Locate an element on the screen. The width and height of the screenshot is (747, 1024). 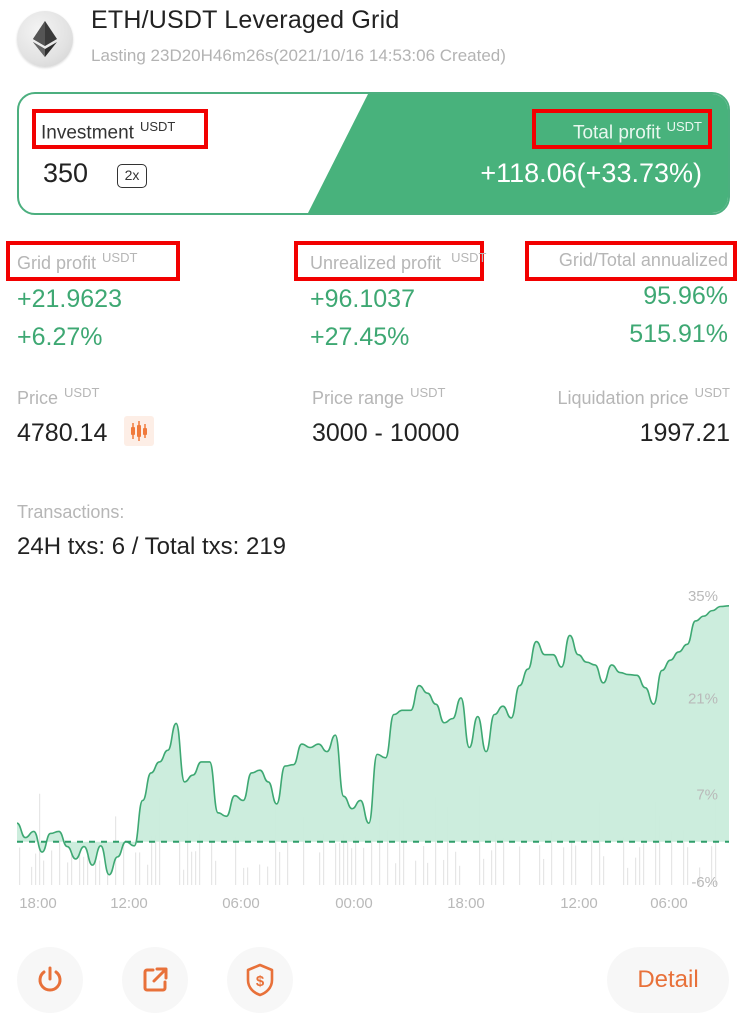
price-label: Price USDT is located at coordinates (85, 397).